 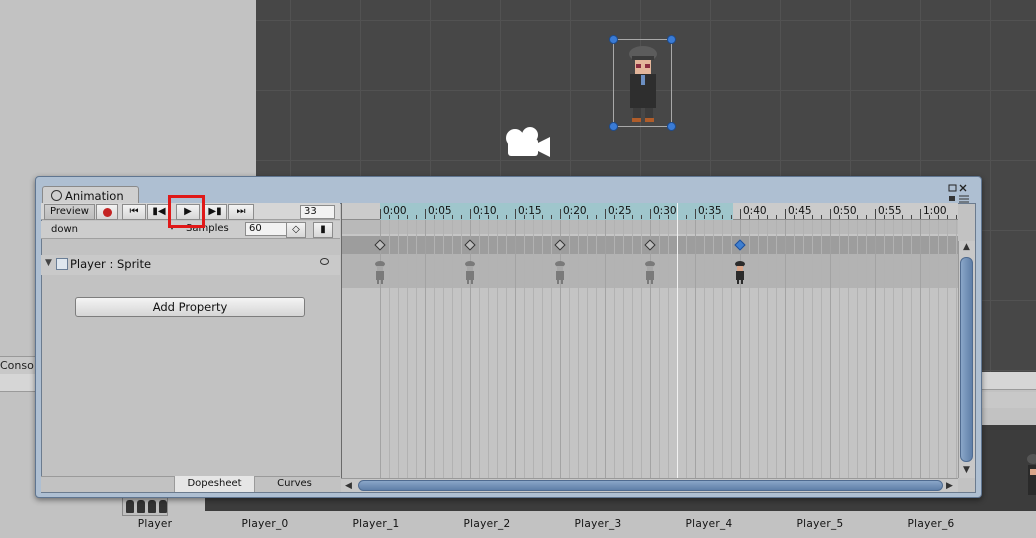 I want to click on clip-dropdown: down, so click(x=112, y=230).